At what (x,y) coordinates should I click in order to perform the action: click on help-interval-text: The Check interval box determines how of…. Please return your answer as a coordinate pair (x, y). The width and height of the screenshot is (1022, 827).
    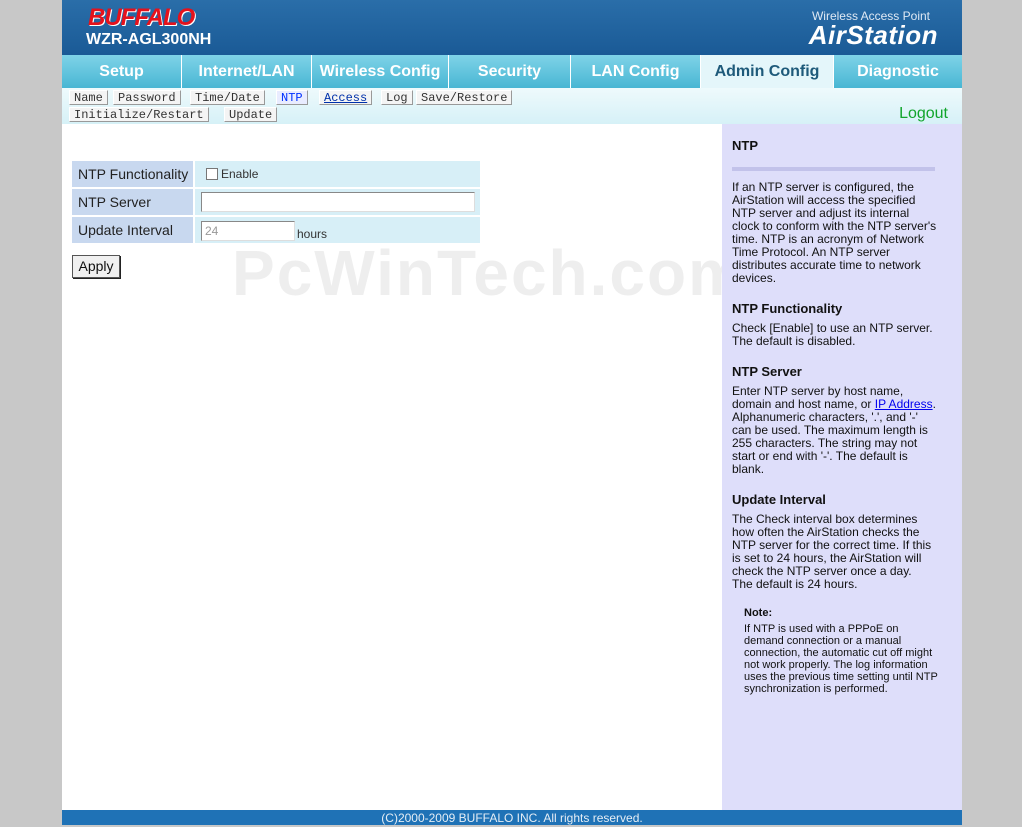
    Looking at the image, I should click on (832, 545).